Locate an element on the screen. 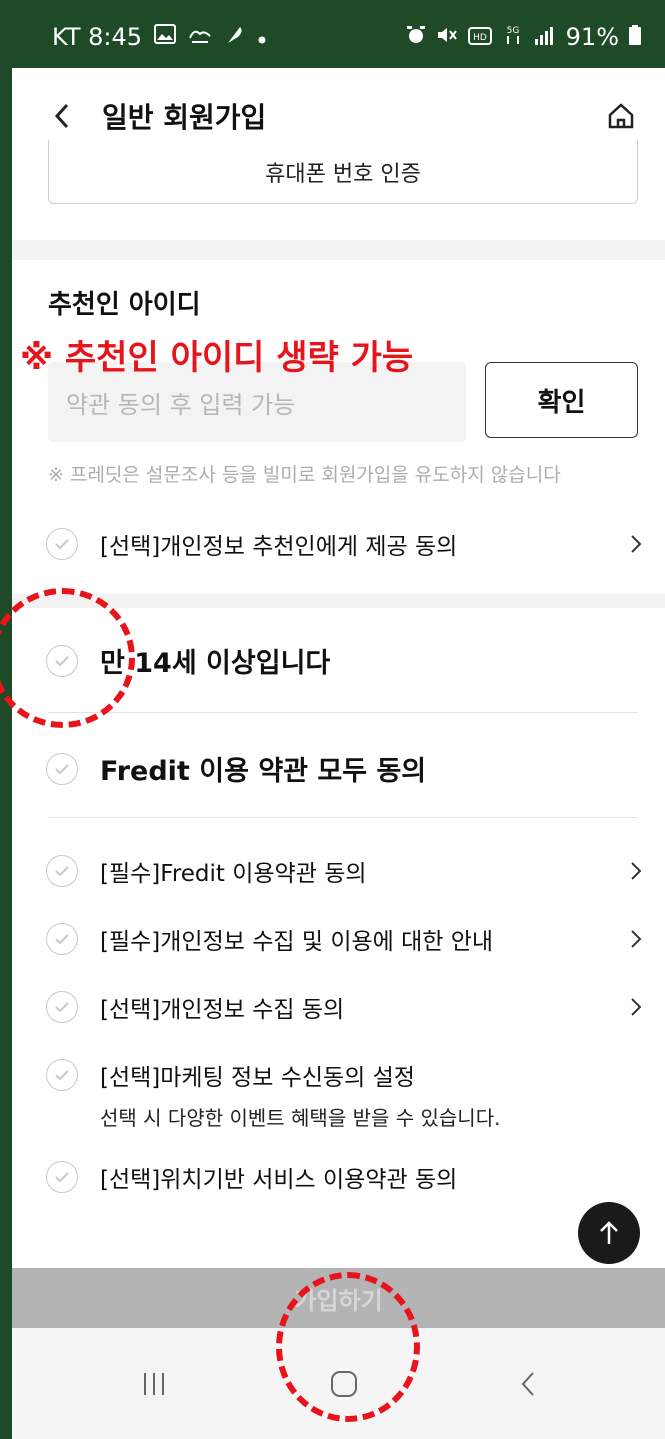  hd-icon: HD is located at coordinates (479, 37).